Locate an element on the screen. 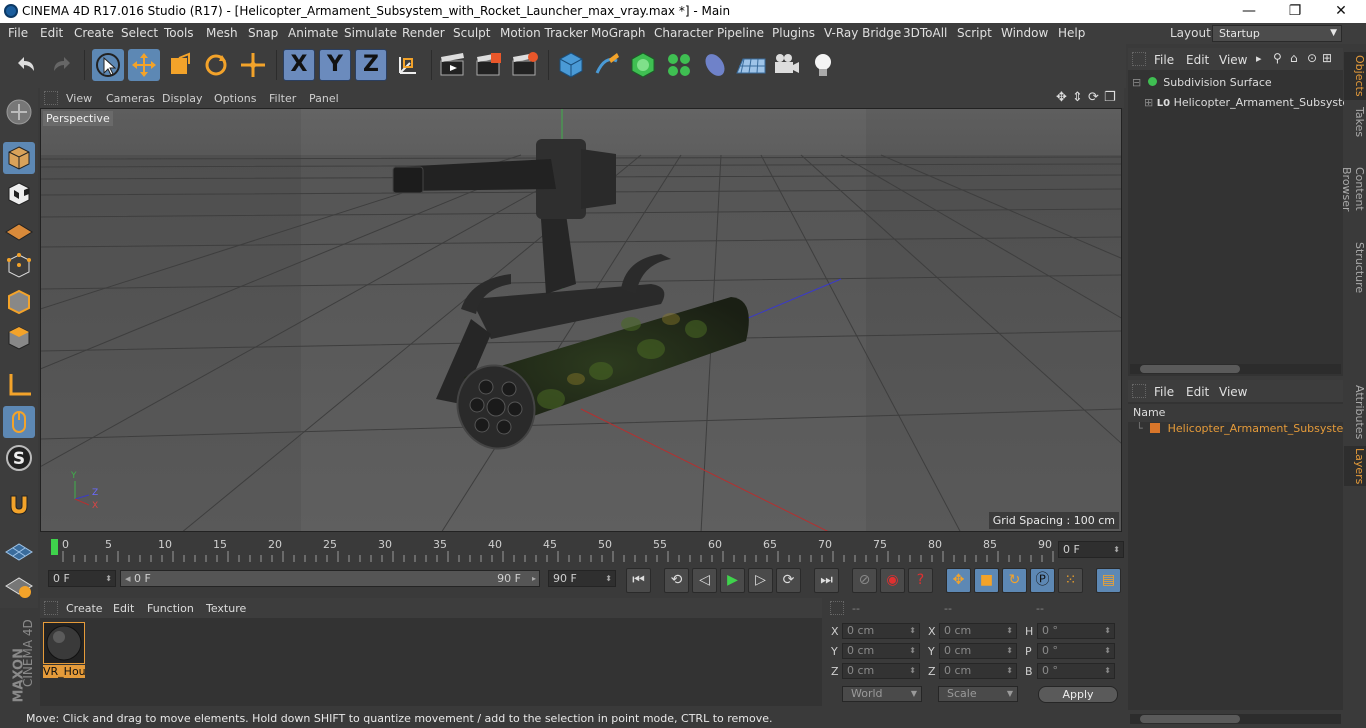 This screenshot has height=728, width=1366. size-x-field: 0 cm ⬍ is located at coordinates (978, 631).